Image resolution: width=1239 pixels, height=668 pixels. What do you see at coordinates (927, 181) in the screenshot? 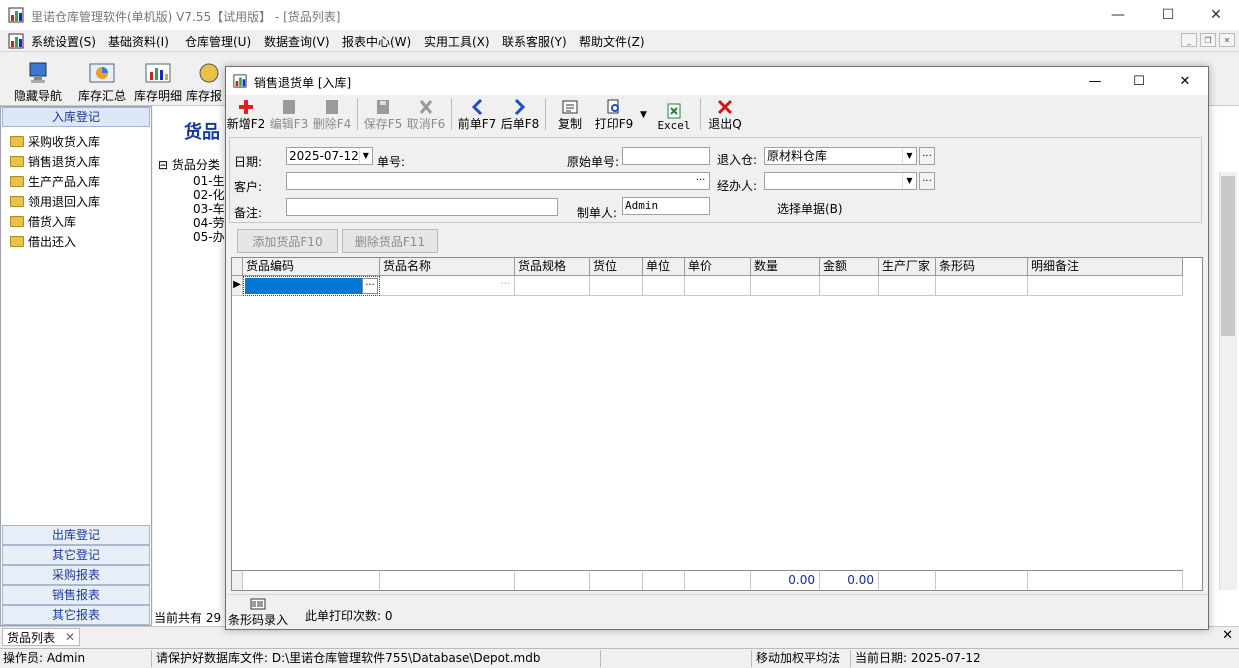
I see `handler-lookup-button: ···` at bounding box center [927, 181].